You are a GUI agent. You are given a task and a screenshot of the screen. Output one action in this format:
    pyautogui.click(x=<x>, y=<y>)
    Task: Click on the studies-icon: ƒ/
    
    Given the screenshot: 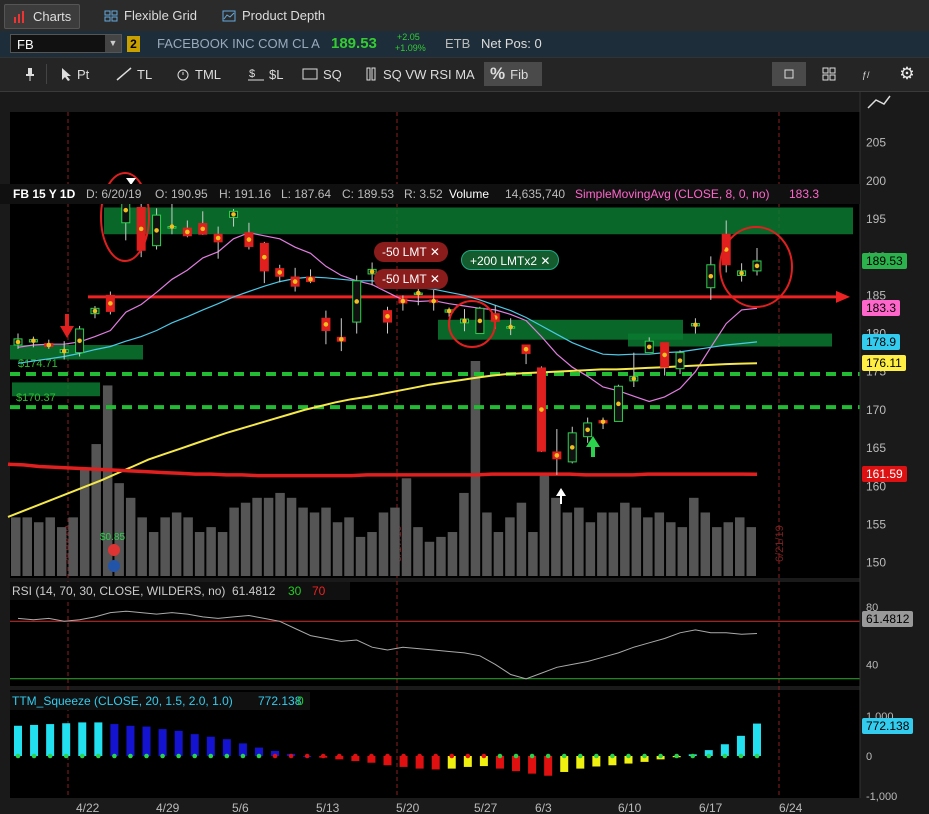 What is the action you would take?
    pyautogui.click(x=866, y=75)
    